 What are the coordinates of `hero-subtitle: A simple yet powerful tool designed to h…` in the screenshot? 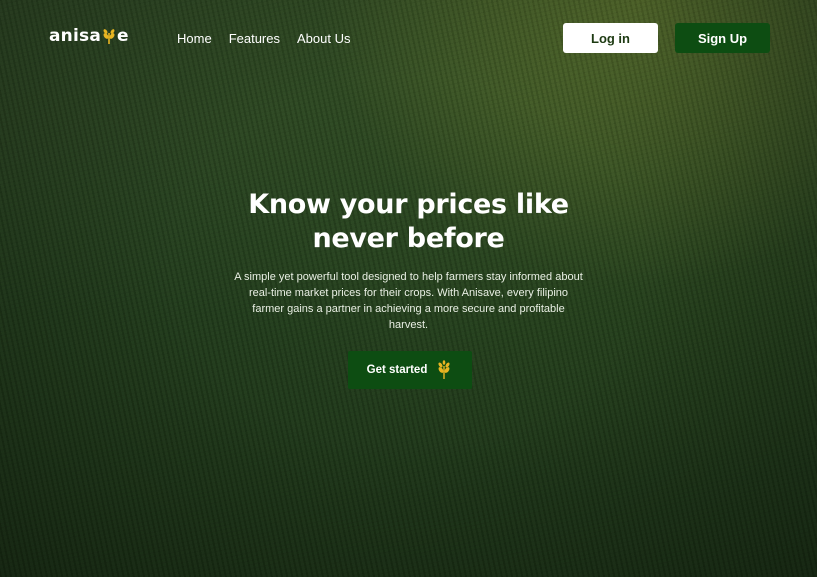 It's located at (408, 301).